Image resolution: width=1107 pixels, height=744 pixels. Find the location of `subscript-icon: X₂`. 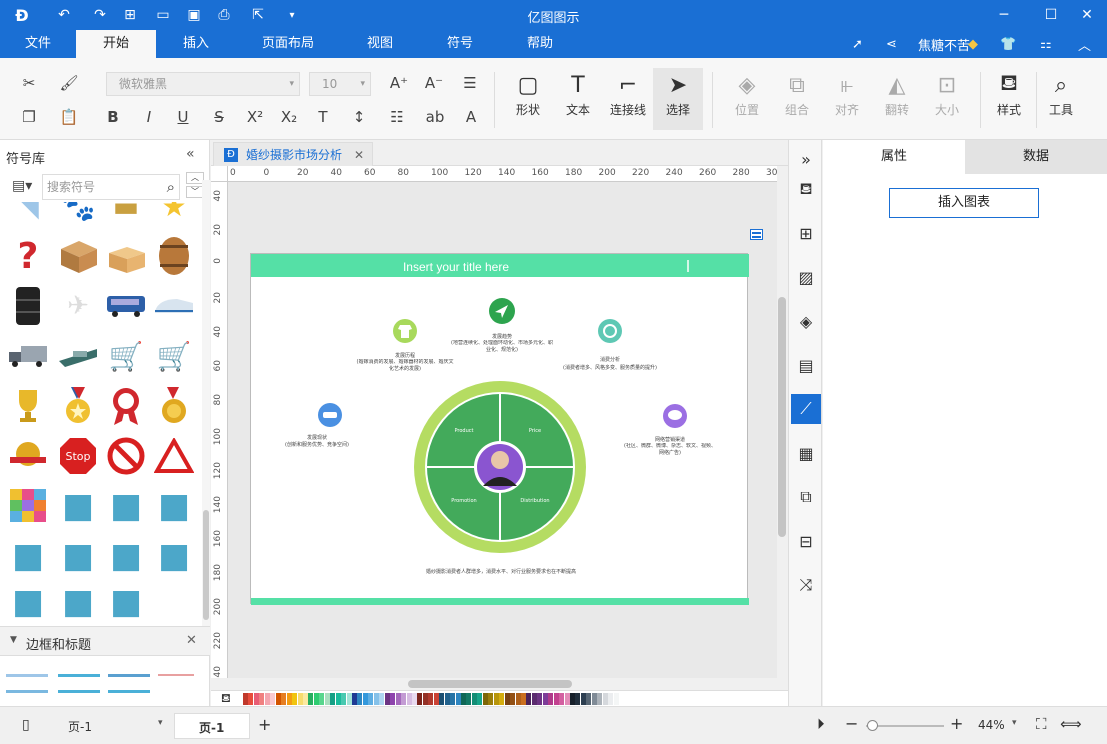

subscript-icon: X₂ is located at coordinates (289, 117).